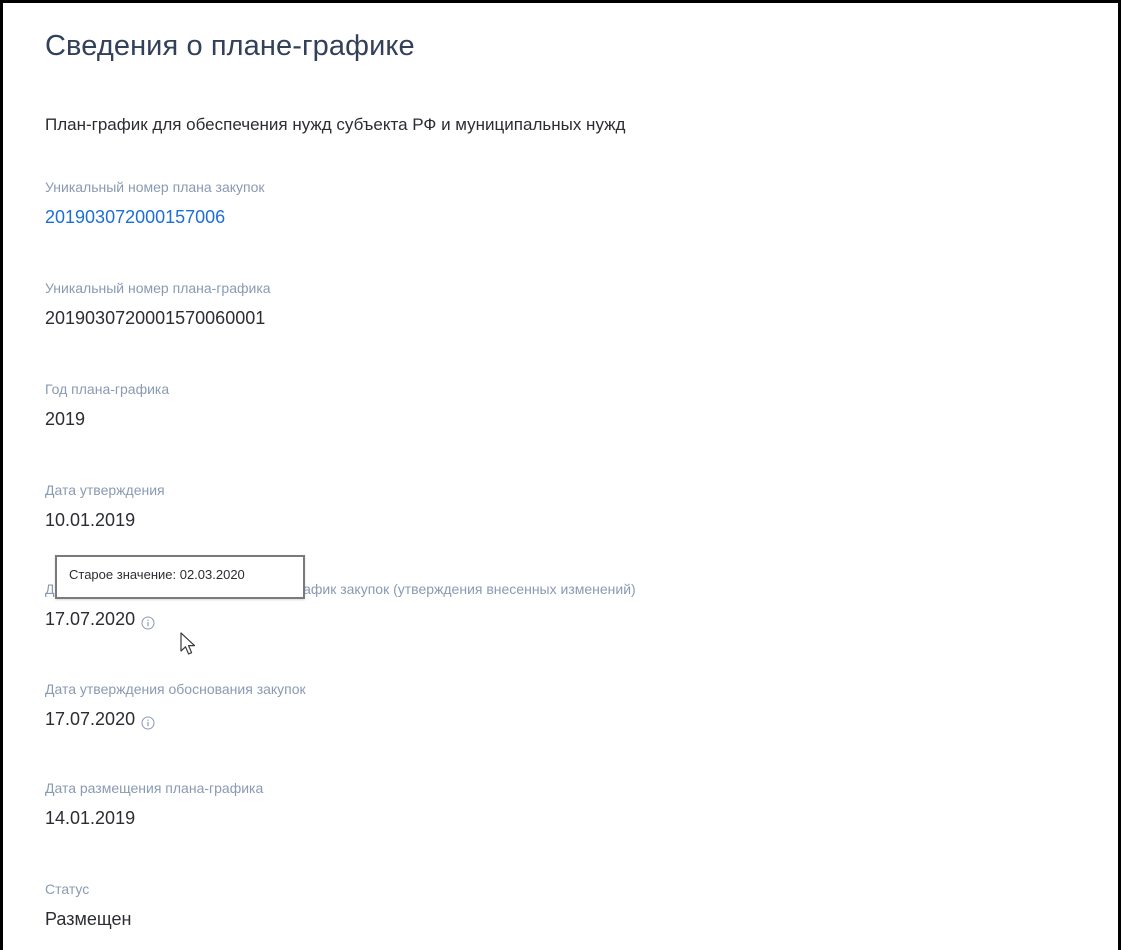  What do you see at coordinates (90, 520) in the screenshot?
I see `field-value: 10.01.2019` at bounding box center [90, 520].